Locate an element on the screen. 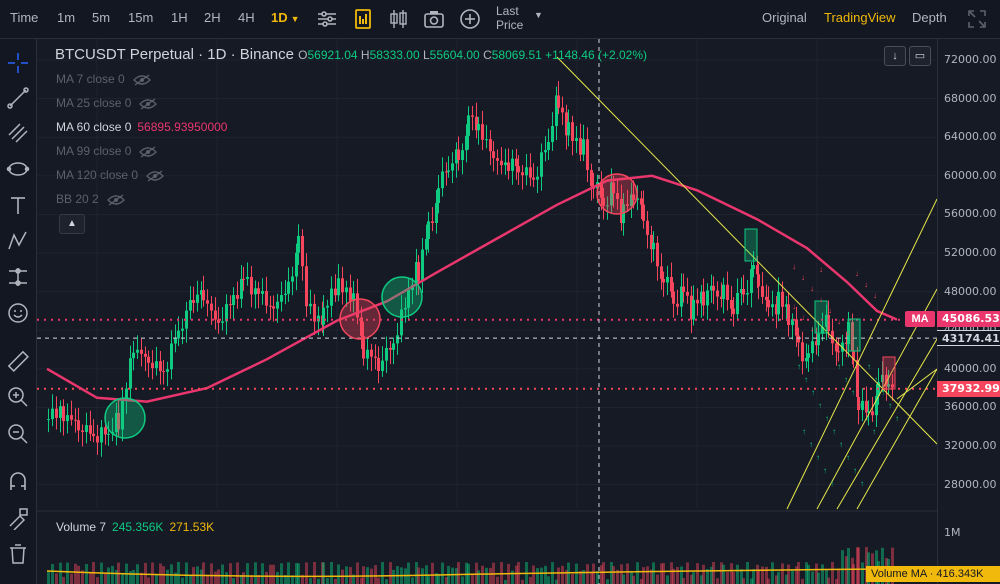 The height and width of the screenshot is (584, 1000). camera-icon is located at coordinates (434, 19).